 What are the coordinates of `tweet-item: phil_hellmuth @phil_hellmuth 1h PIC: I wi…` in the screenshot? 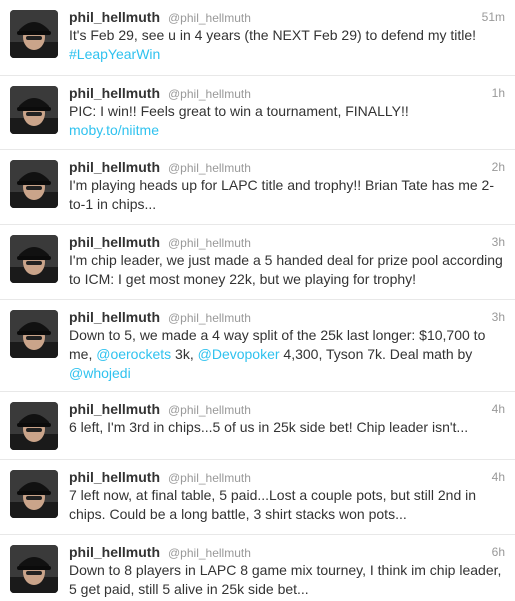 It's located at (257, 113).